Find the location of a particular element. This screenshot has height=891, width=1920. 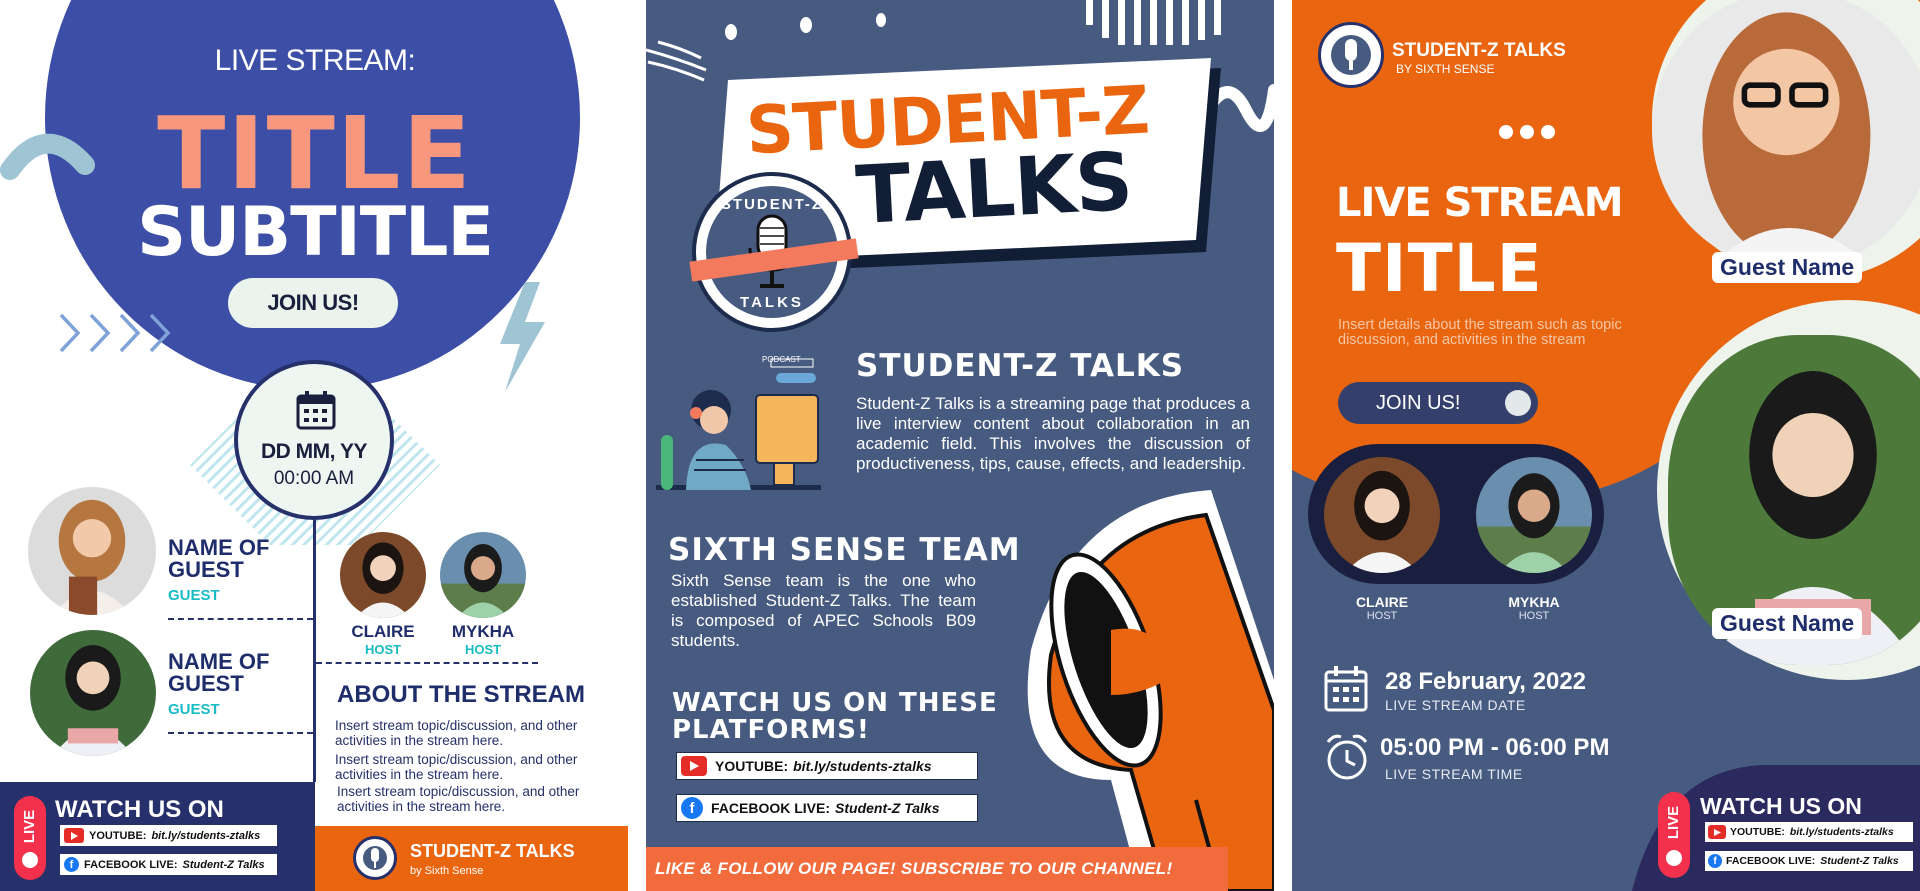

lightning-icon is located at coordinates (522, 337).